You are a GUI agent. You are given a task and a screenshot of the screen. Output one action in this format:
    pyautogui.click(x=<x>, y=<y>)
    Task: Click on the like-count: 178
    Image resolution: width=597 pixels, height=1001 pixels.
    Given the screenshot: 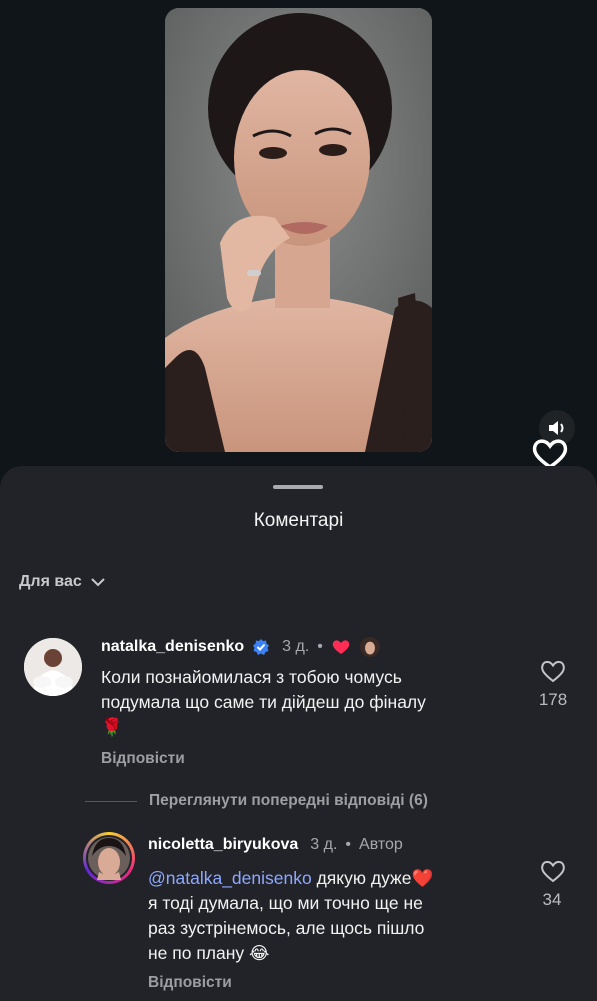 What is the action you would take?
    pyautogui.click(x=553, y=699)
    